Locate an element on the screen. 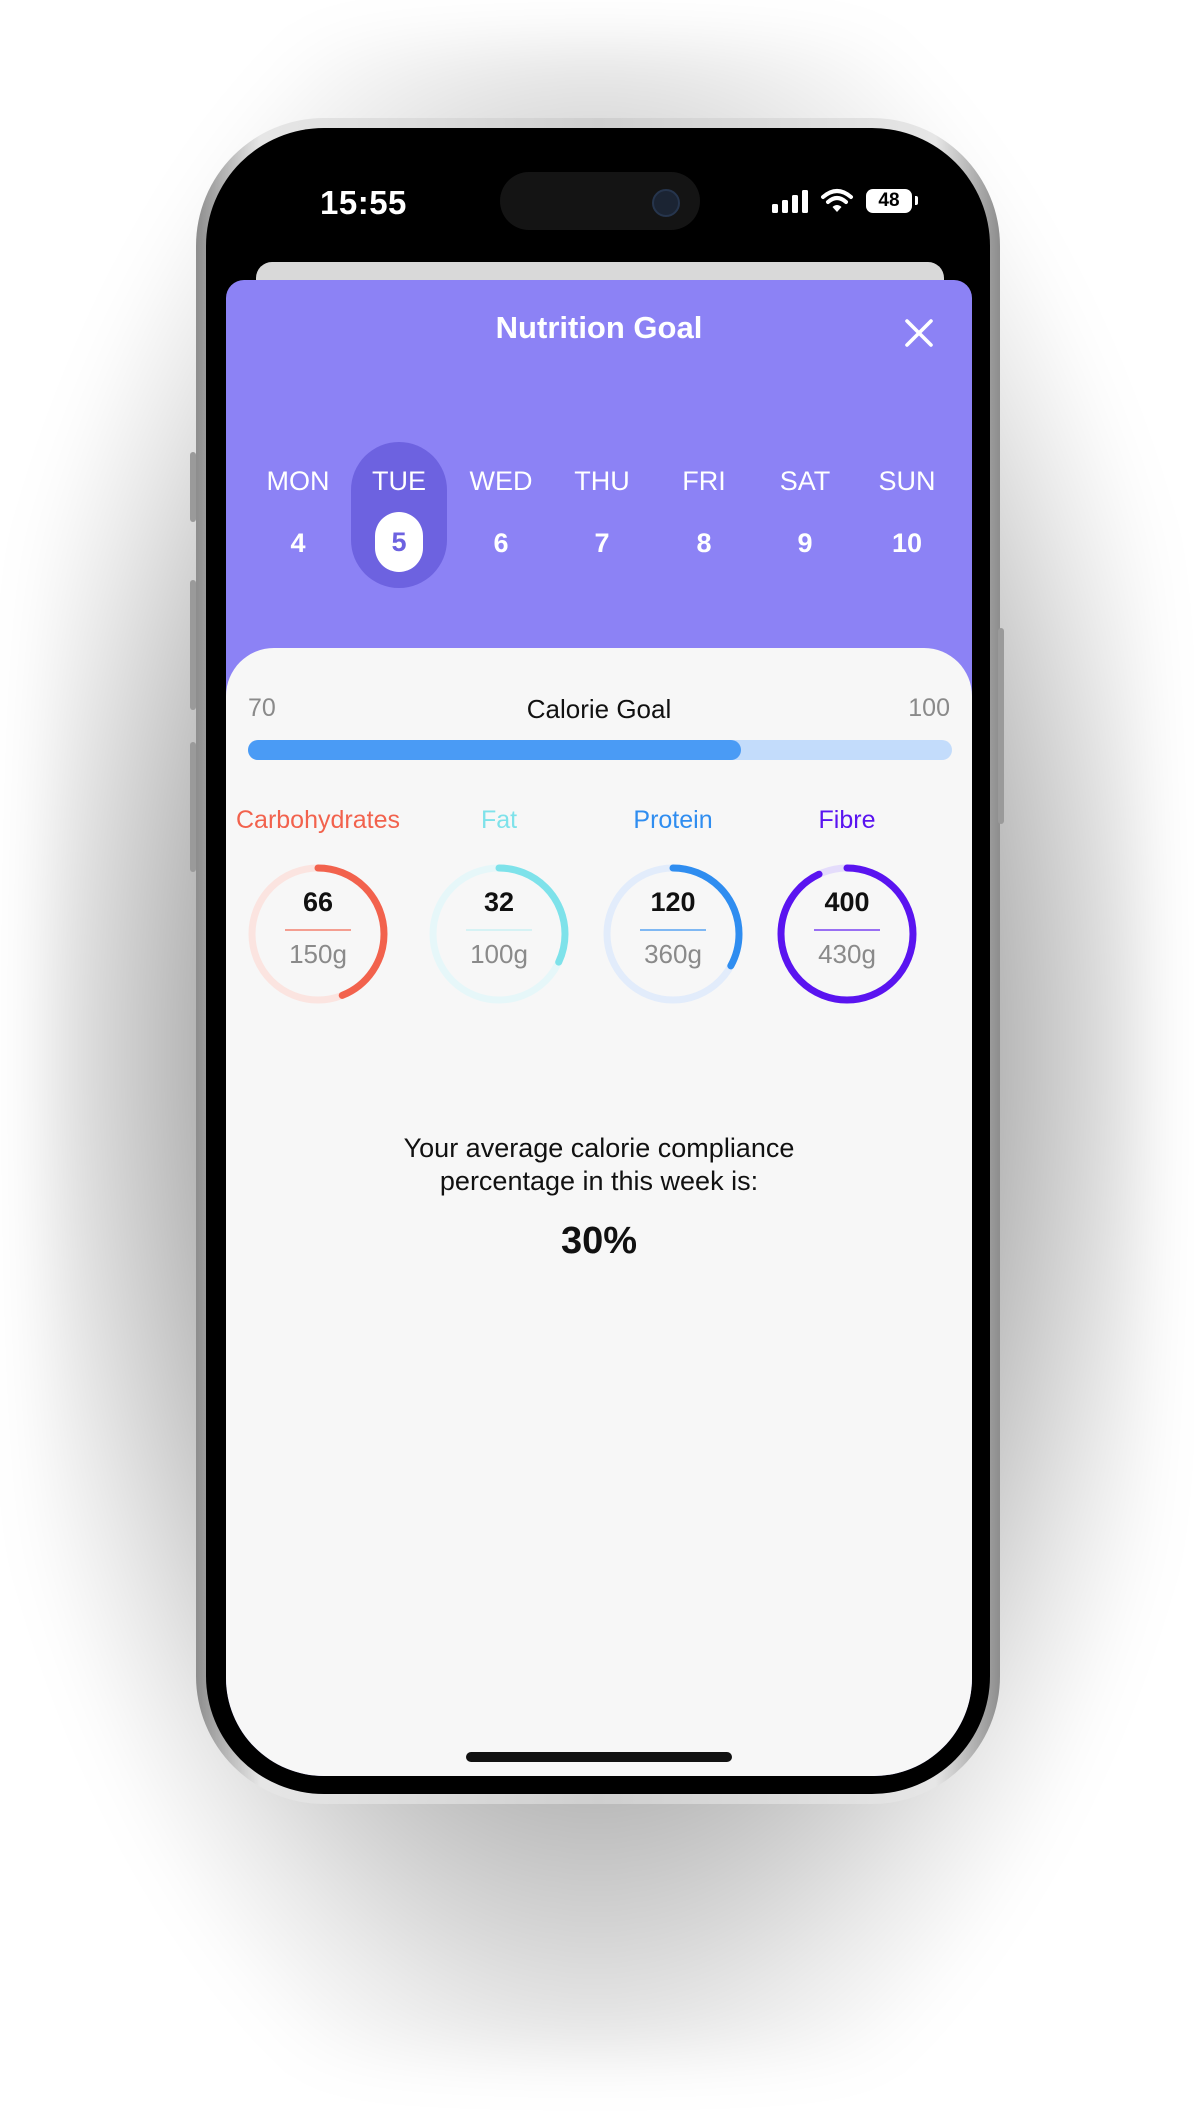  day-name: SUN is located at coordinates (907, 481).